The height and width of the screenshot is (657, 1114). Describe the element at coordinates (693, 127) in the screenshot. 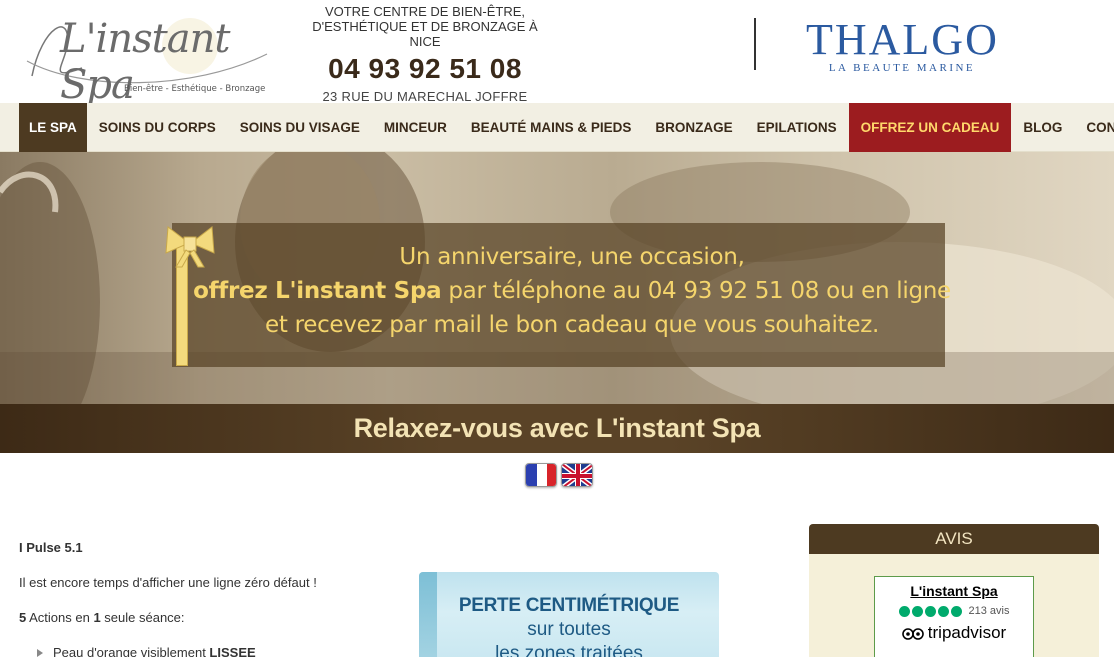

I see `nav-item-bronzage: BRONZAGE` at that location.